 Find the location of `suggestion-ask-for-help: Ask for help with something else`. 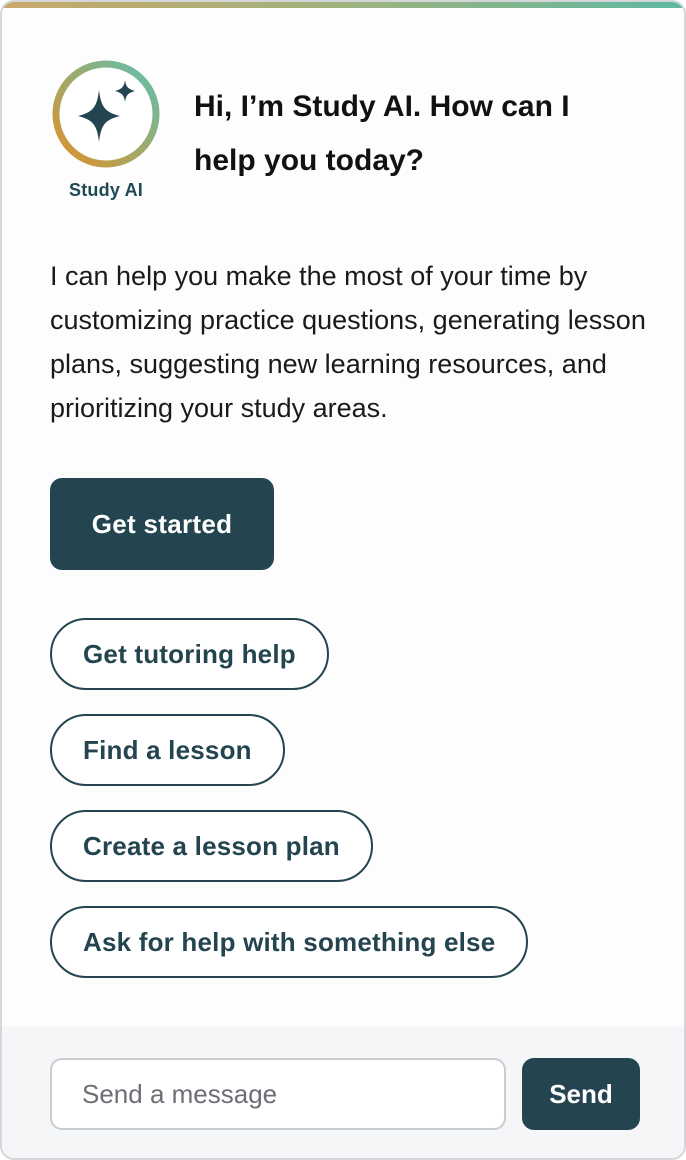

suggestion-ask-for-help: Ask for help with something else is located at coordinates (289, 942).